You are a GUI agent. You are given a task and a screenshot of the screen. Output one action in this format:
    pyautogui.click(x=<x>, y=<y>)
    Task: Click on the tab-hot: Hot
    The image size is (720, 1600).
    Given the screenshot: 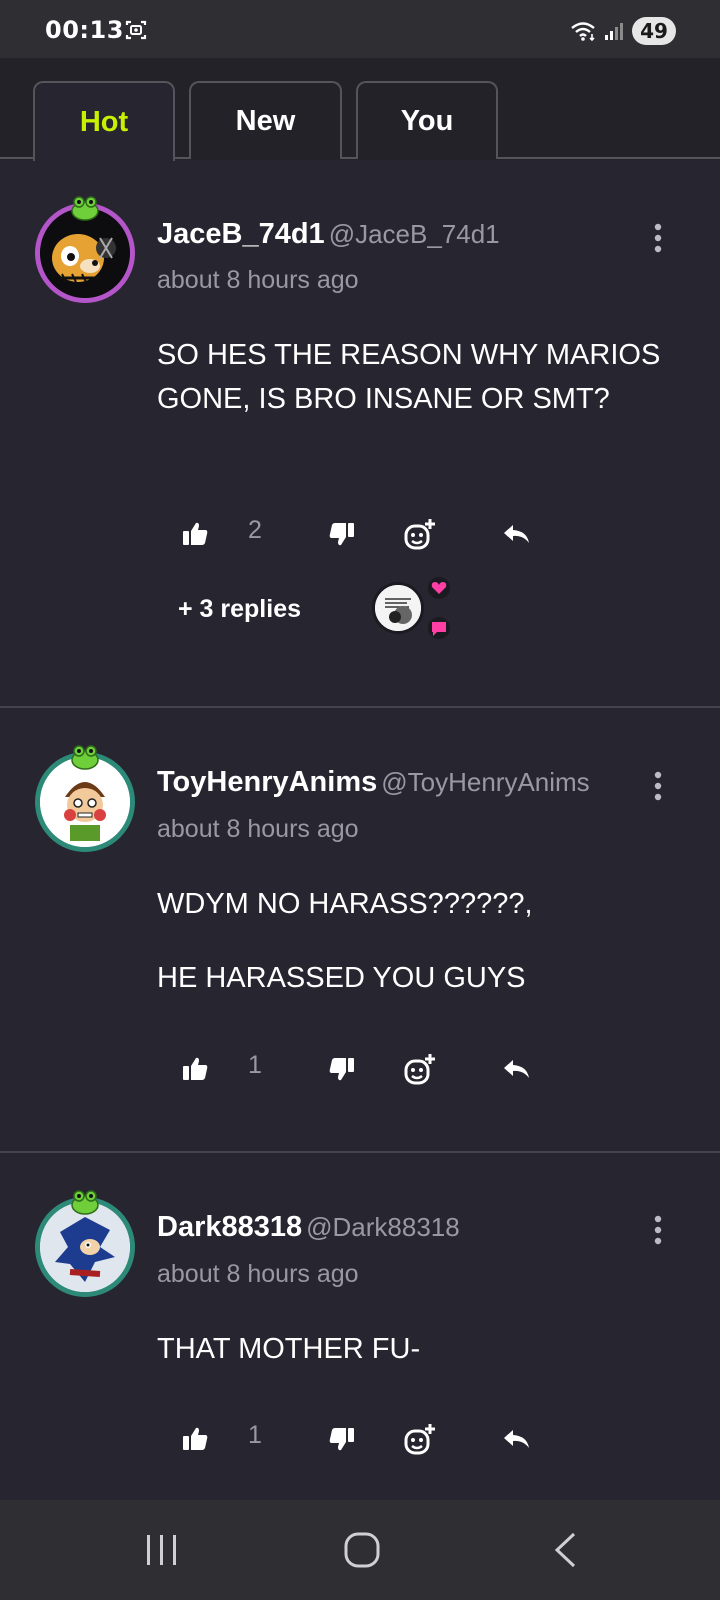 What is the action you would take?
    pyautogui.click(x=104, y=121)
    